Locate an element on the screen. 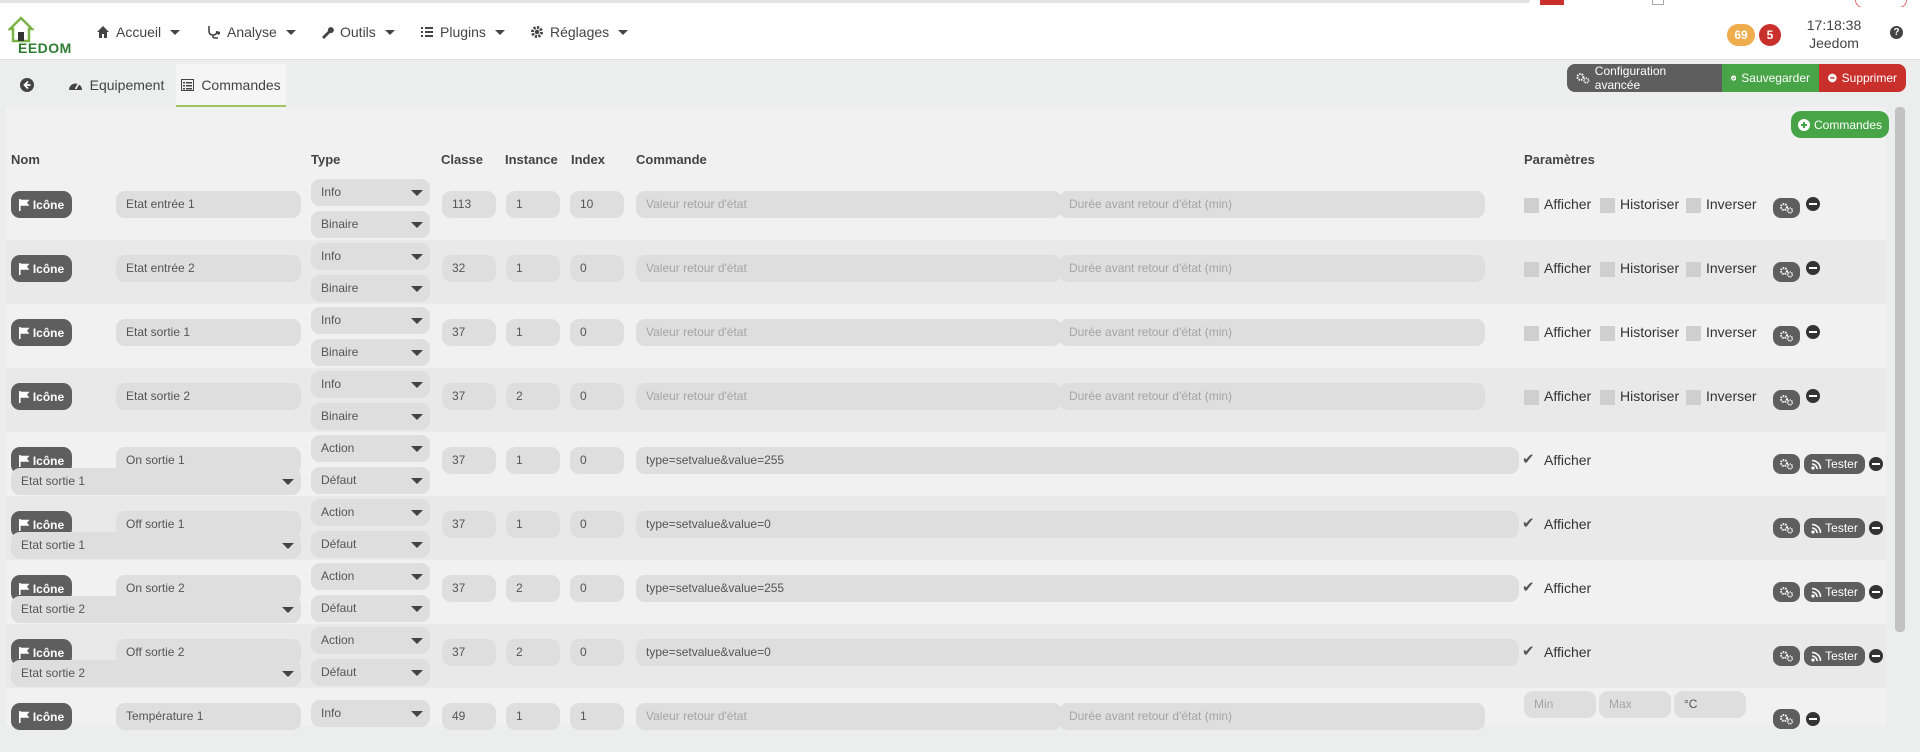 This screenshot has width=1920, height=752. menu-plugins: Plugins is located at coordinates (462, 32).